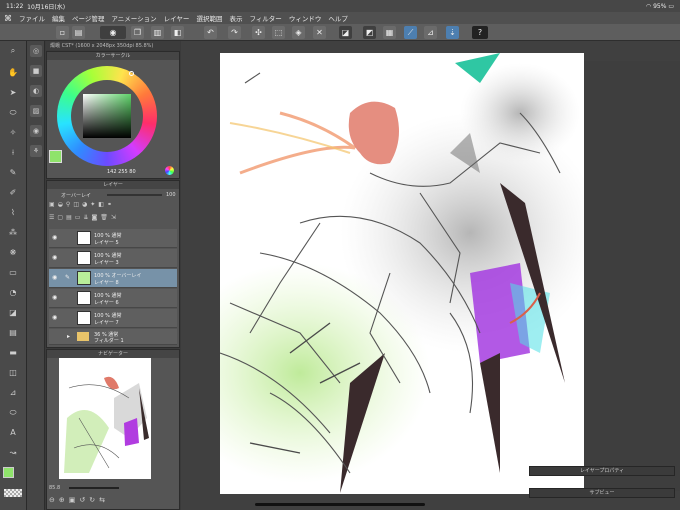 This screenshot has height=510, width=680. What do you see at coordinates (13, 333) in the screenshot?
I see `gradient-tool-icon: ▤` at bounding box center [13, 333].